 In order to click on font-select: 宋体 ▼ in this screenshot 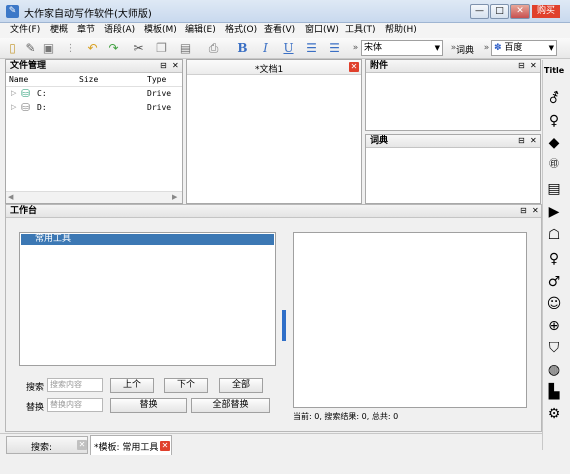, I will do `click(402, 48)`.